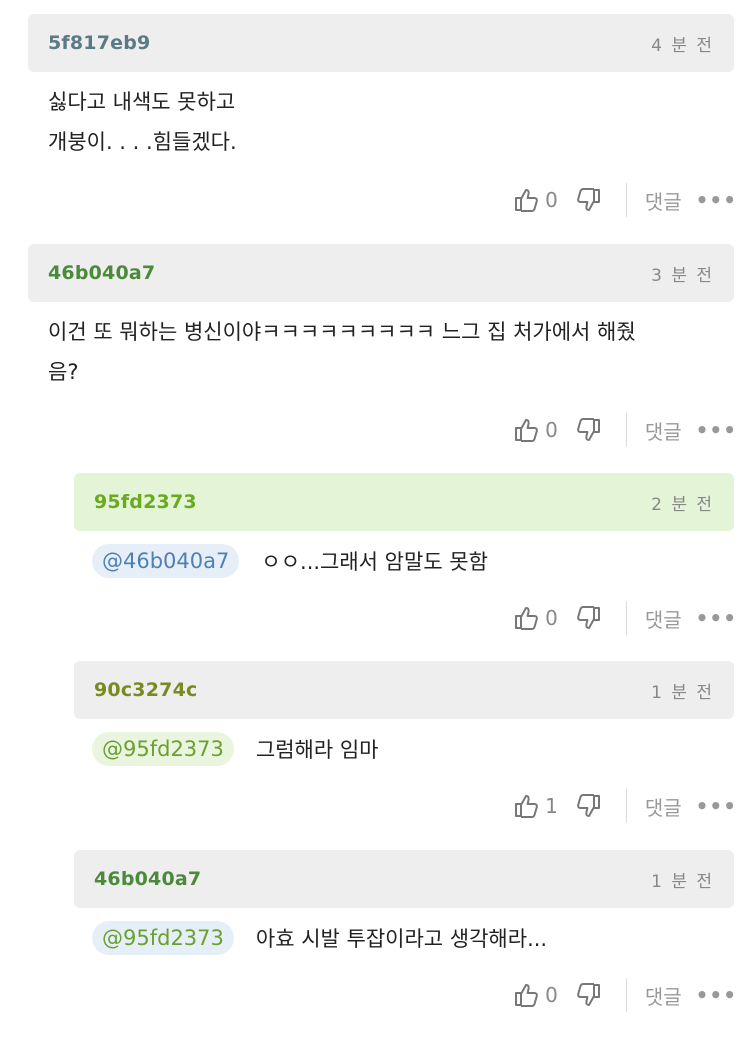 The width and height of the screenshot is (755, 1045). Describe the element at coordinates (404, 502) in the screenshot. I see `reply-header: 95fd2373 2 분 전` at that location.